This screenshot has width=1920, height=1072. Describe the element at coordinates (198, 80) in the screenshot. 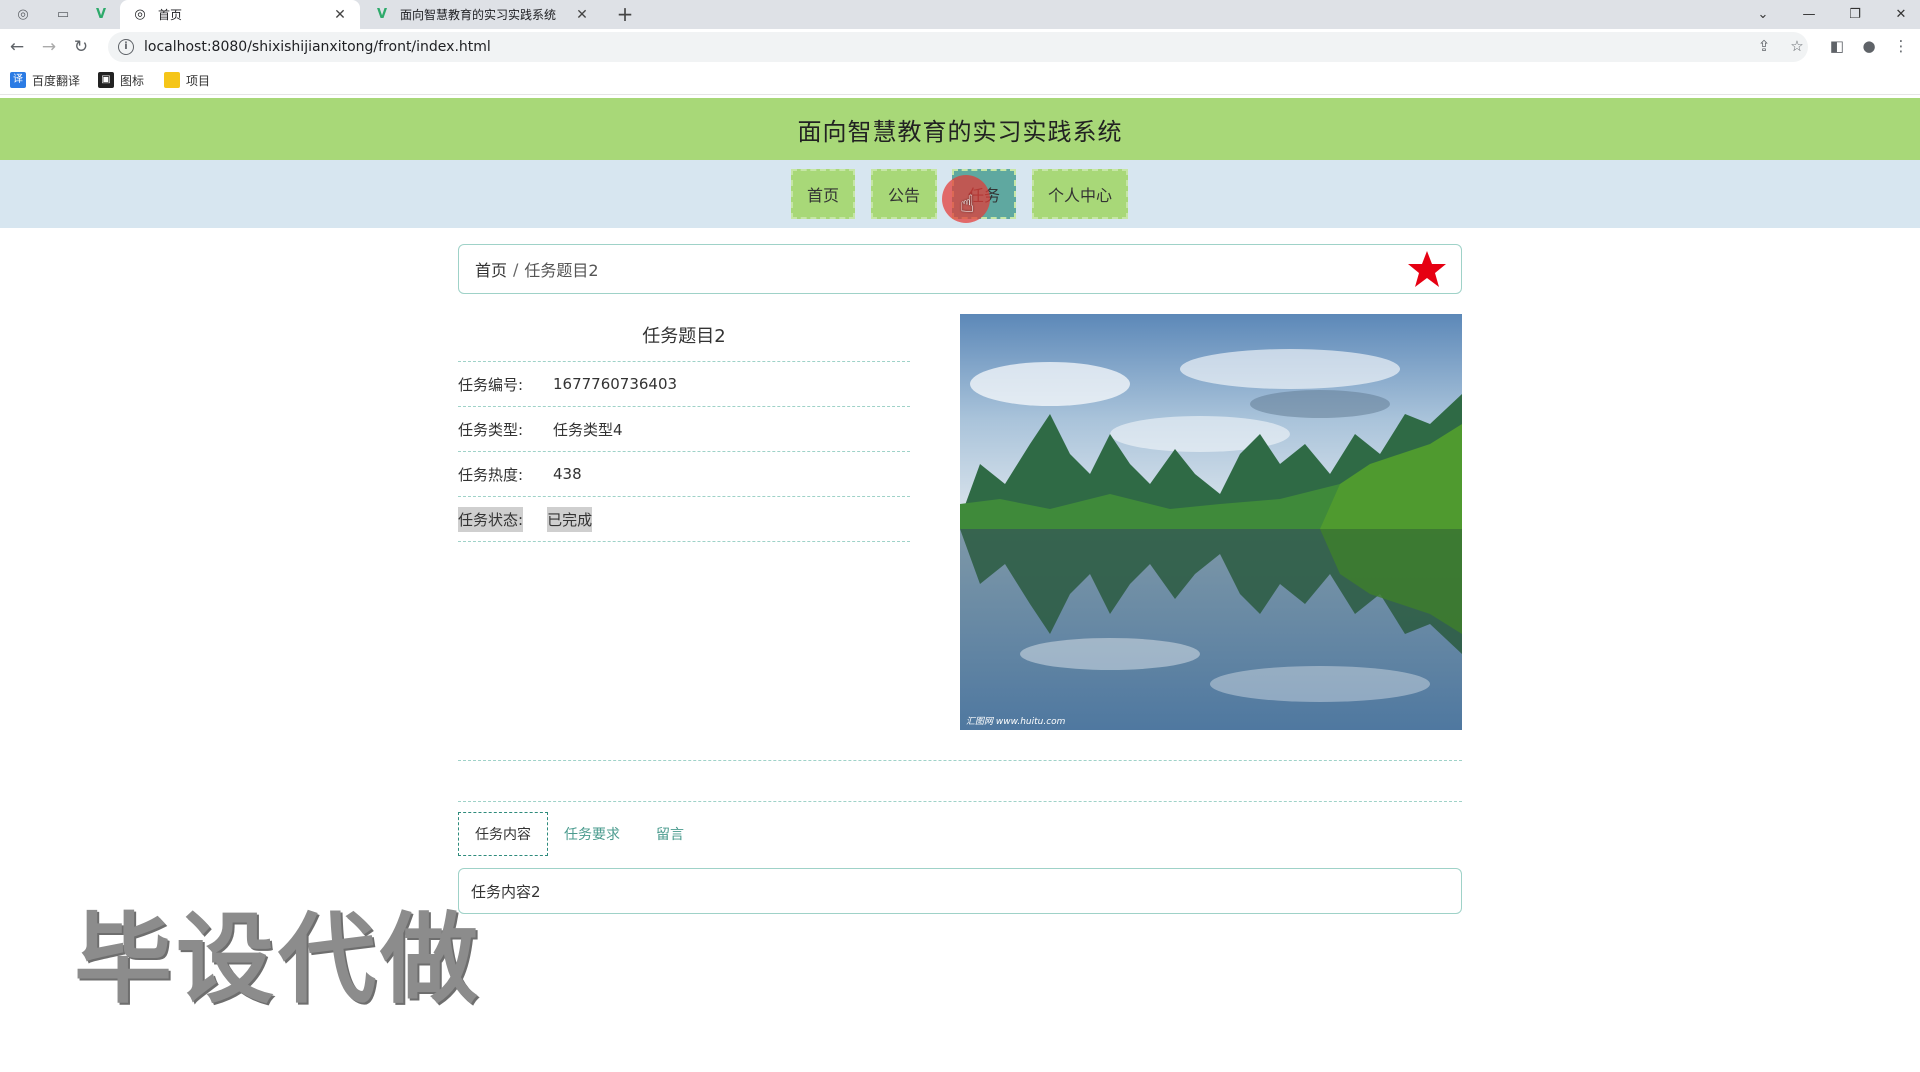

I see `bookmark-label: 项目` at that location.